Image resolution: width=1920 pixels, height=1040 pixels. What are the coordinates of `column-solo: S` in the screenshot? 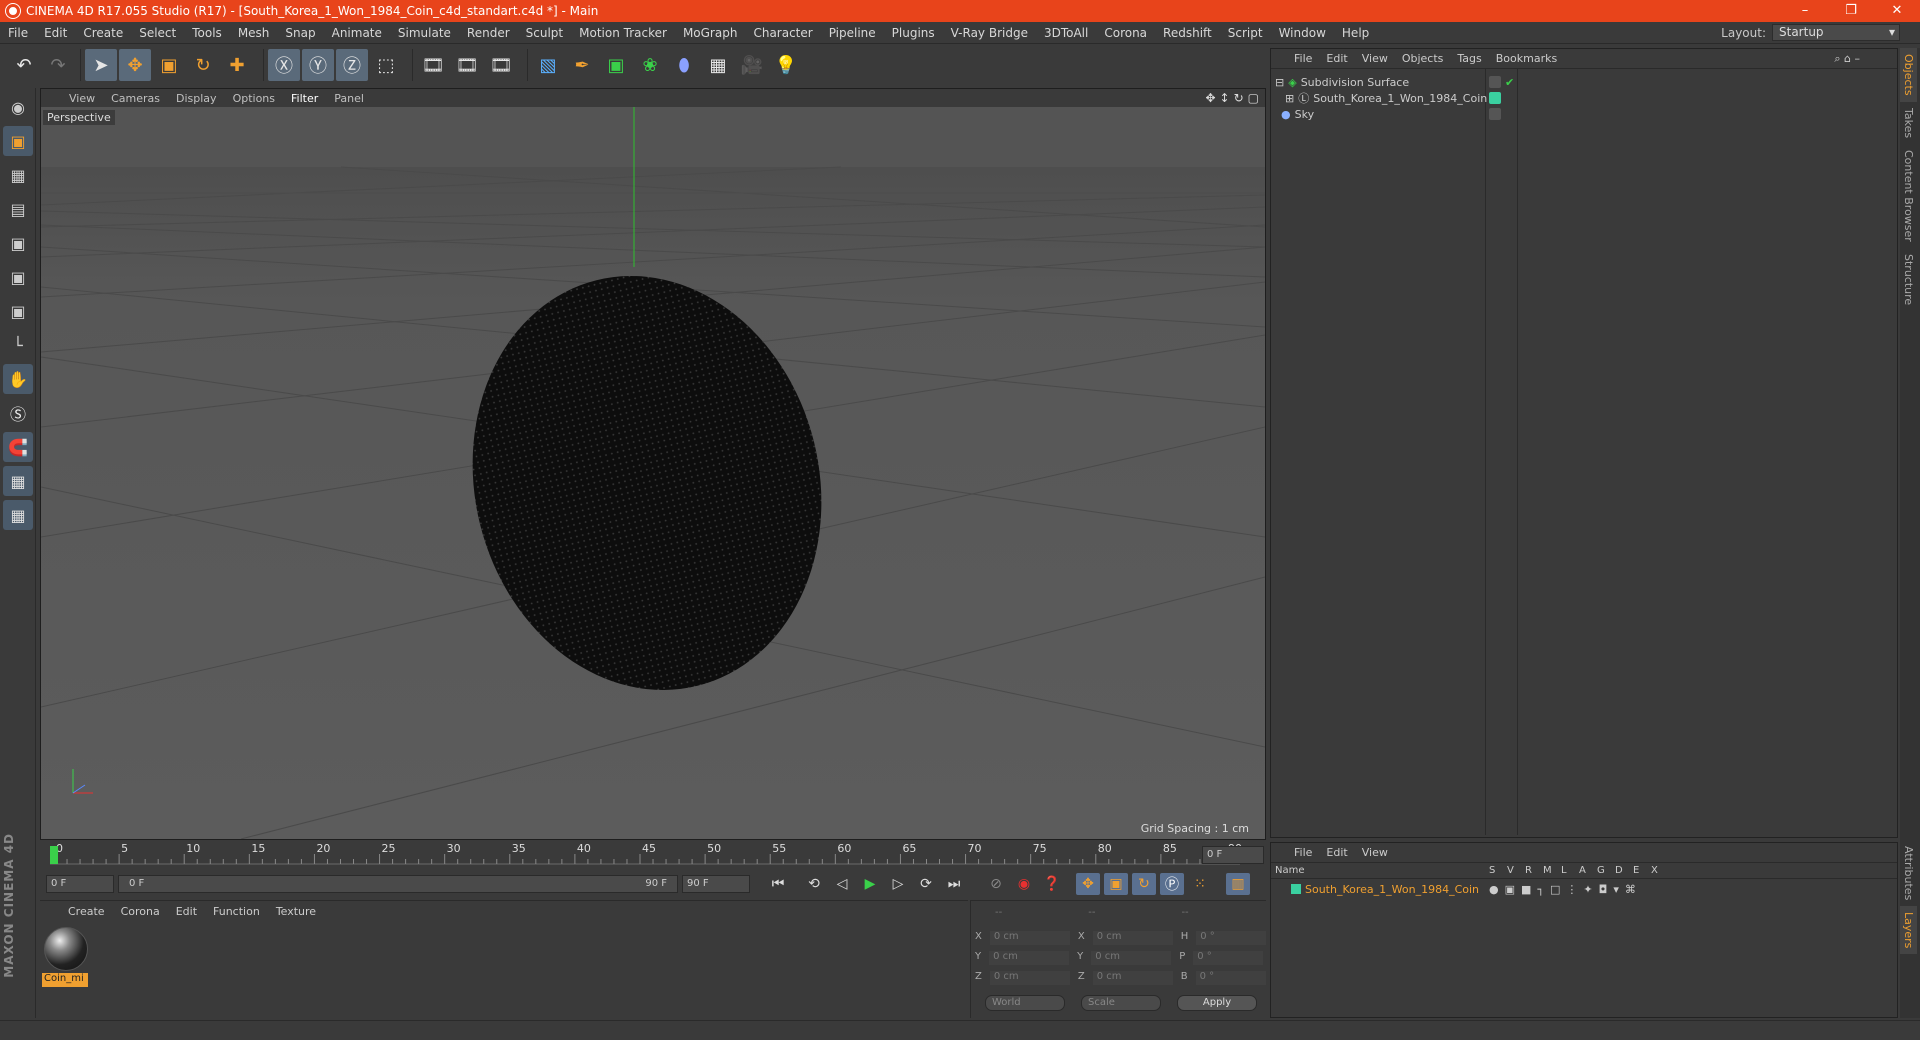 It's located at (1498, 871).